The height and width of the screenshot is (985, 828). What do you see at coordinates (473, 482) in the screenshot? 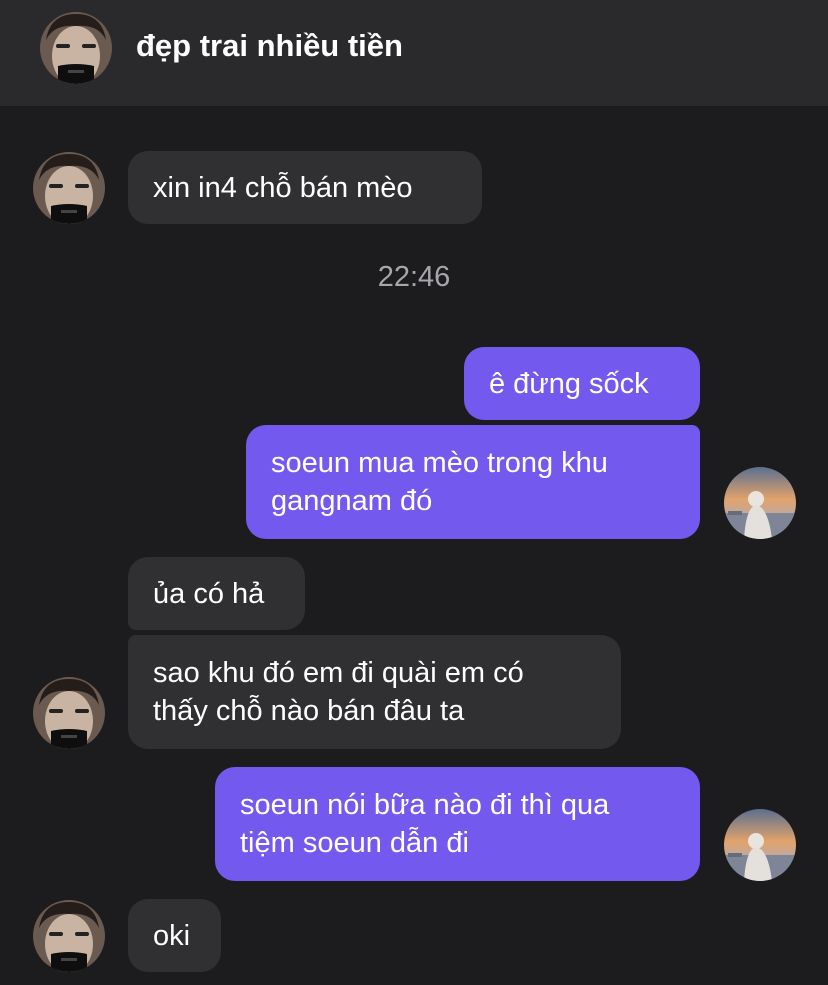
I see `message-bubble-outgoing: soeun mua mèo trong khu gangnam đó` at bounding box center [473, 482].